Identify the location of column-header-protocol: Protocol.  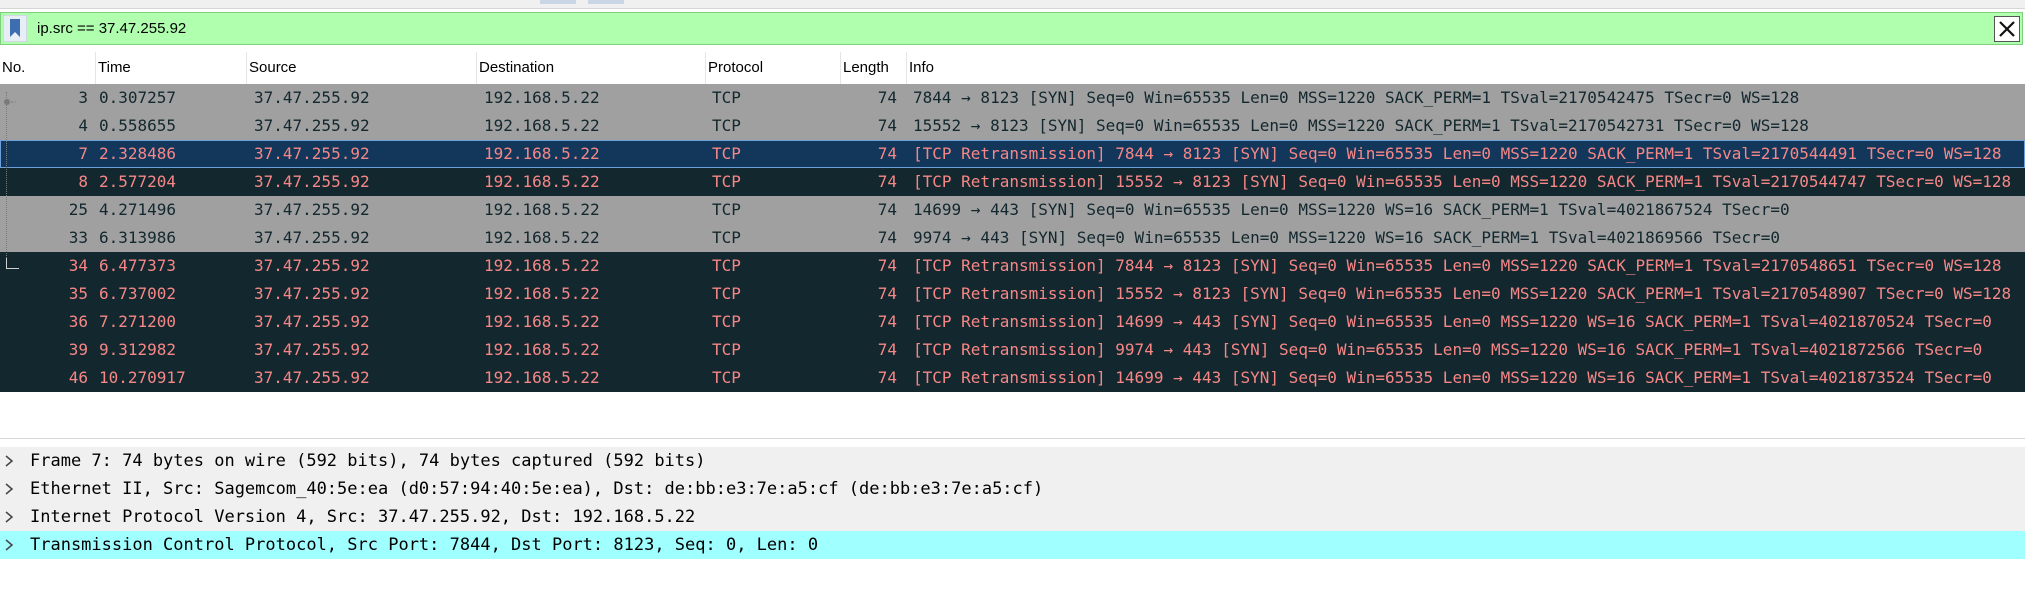
(773, 68).